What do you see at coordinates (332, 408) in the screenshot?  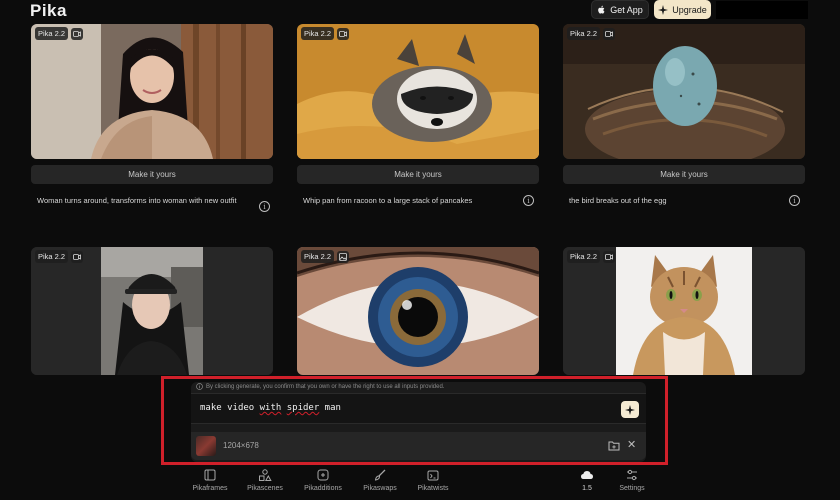 I see `prompt-word: man` at bounding box center [332, 408].